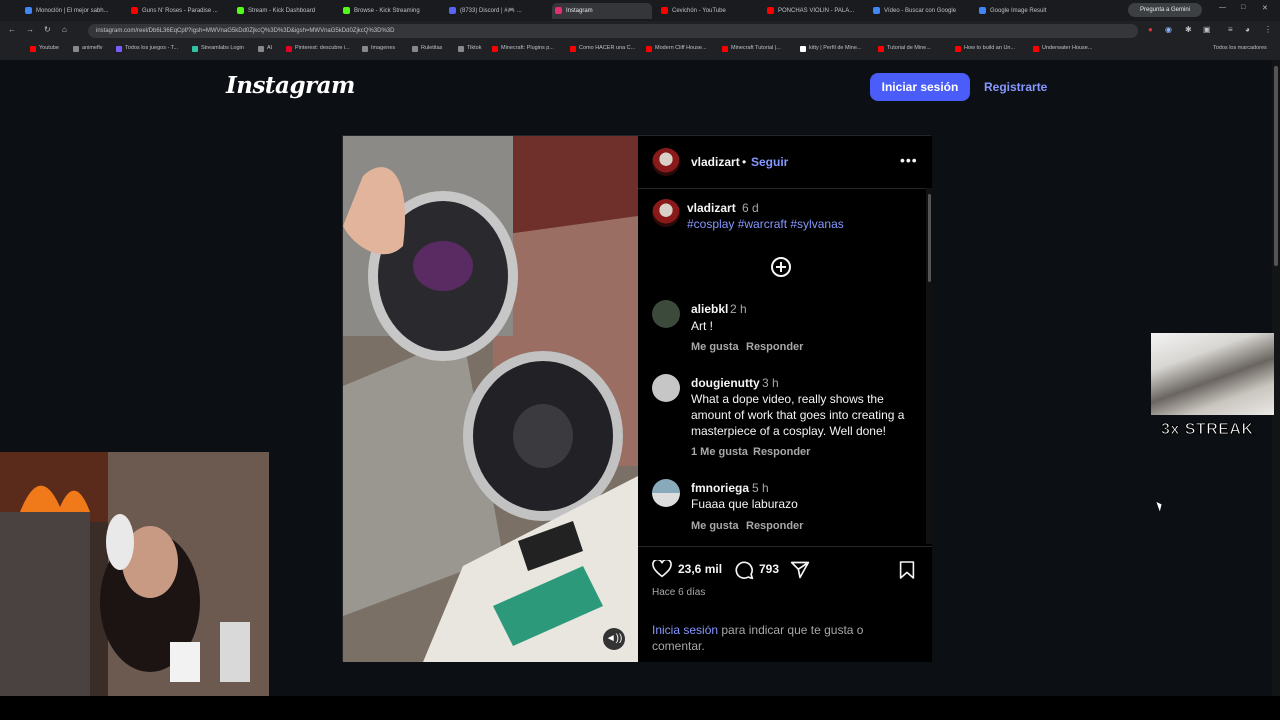  I want to click on sidepanel-icon: ▣, so click(1207, 29).